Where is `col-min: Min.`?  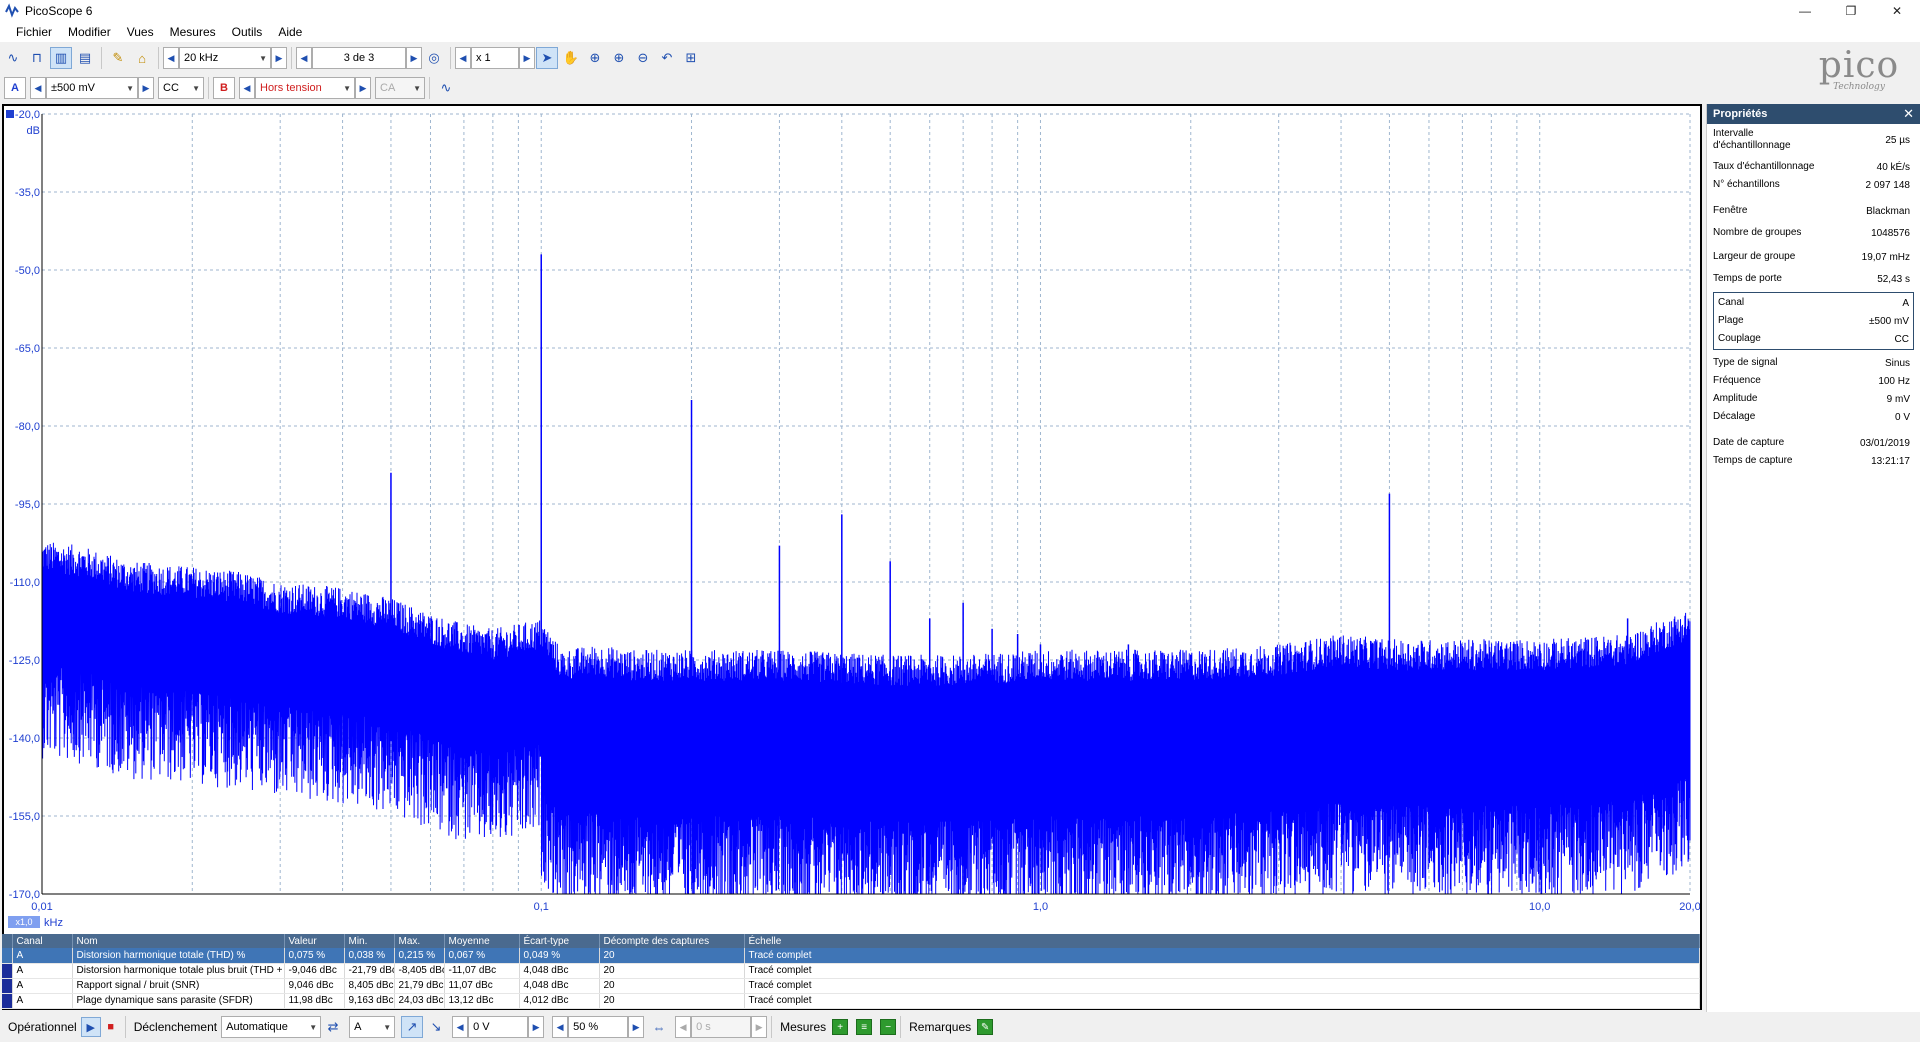 col-min: Min. is located at coordinates (369, 941).